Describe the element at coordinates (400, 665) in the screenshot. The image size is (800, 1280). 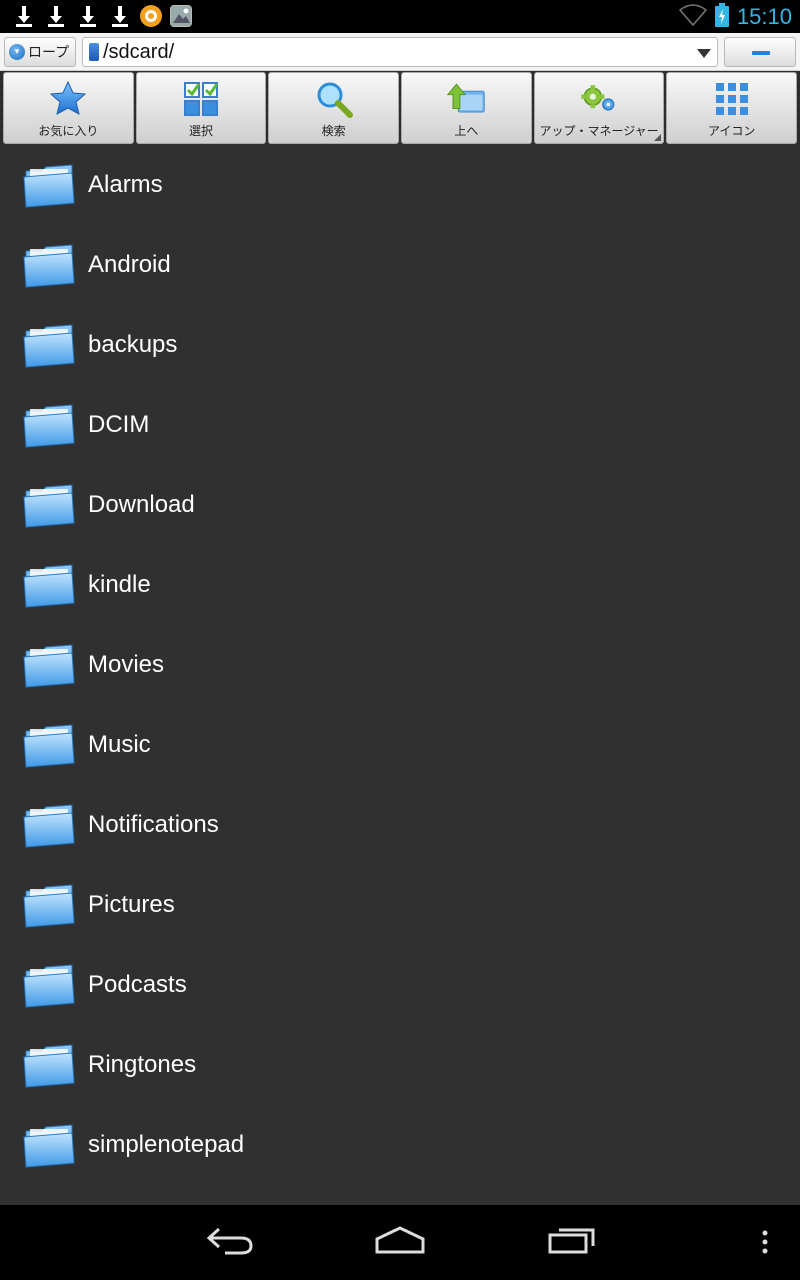
I see `folder-row: Movies` at that location.